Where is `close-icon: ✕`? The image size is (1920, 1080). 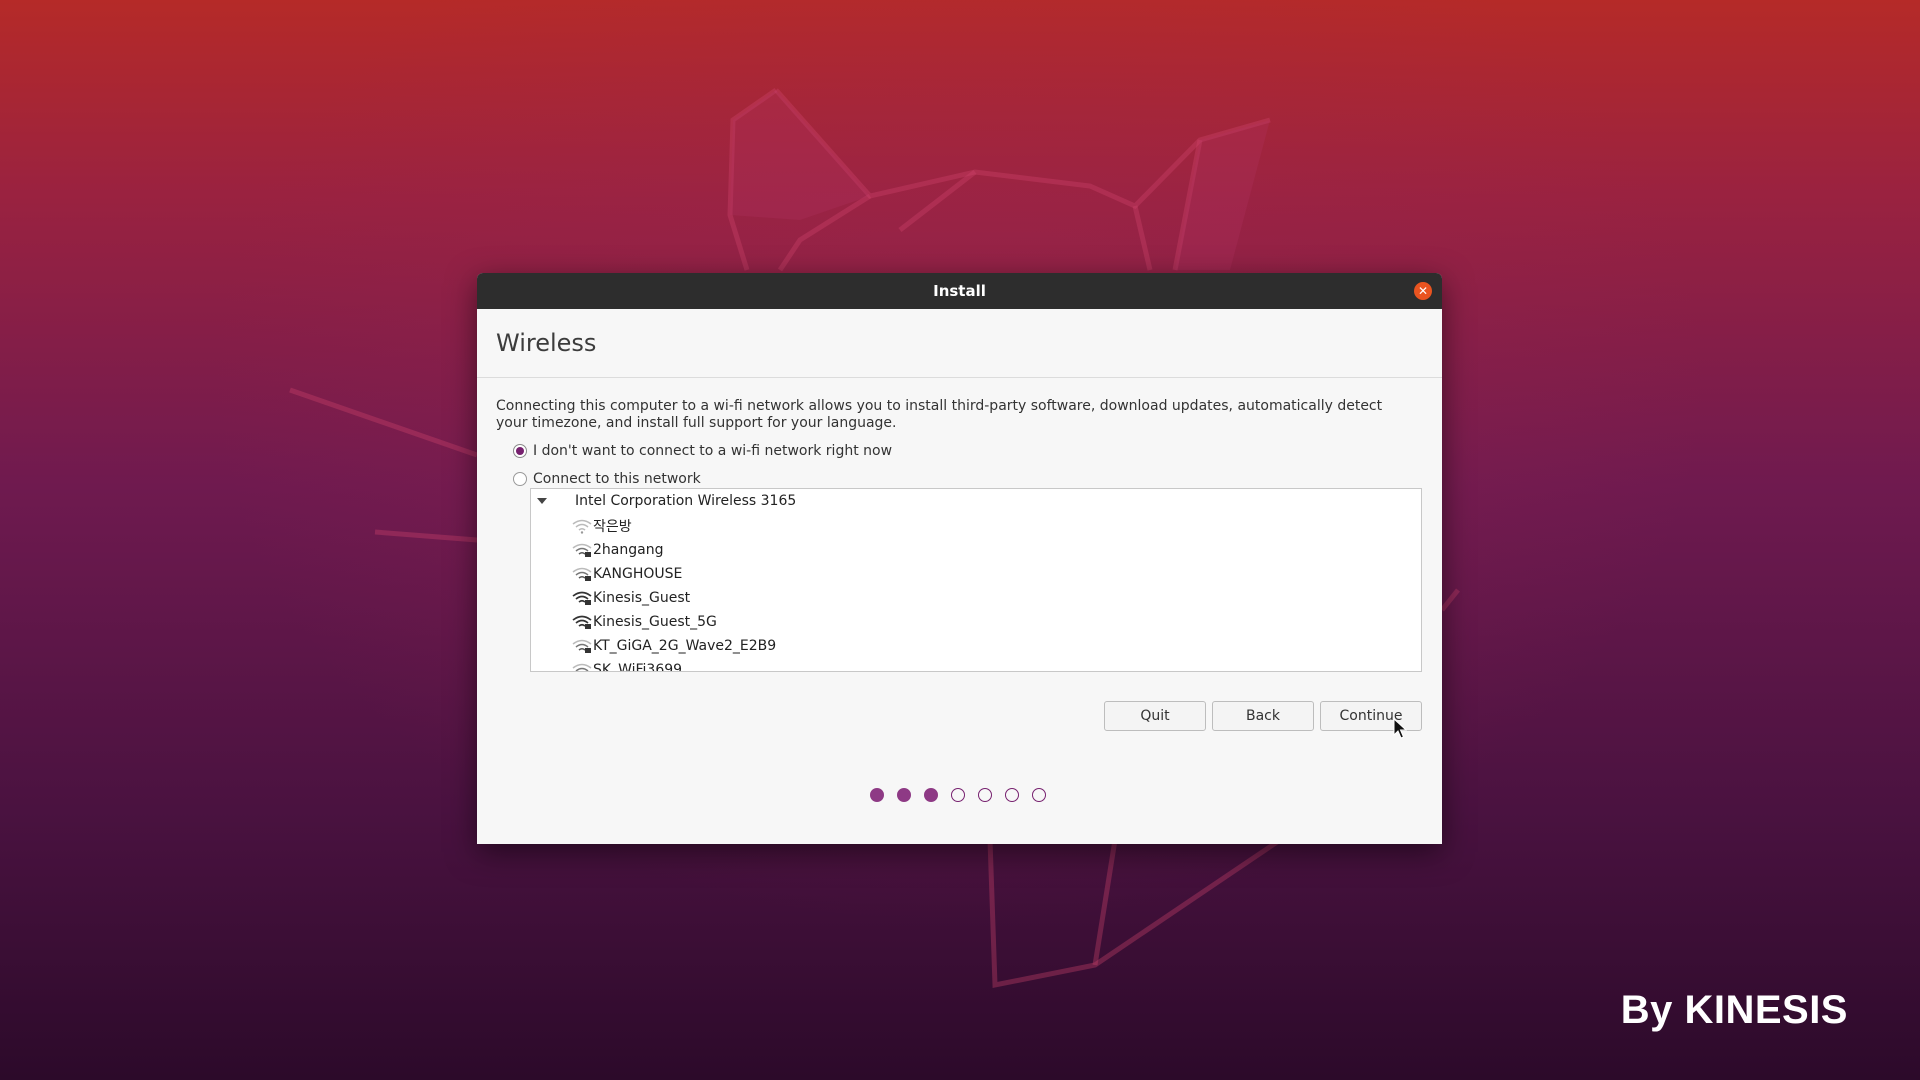
close-icon: ✕ is located at coordinates (1423, 291).